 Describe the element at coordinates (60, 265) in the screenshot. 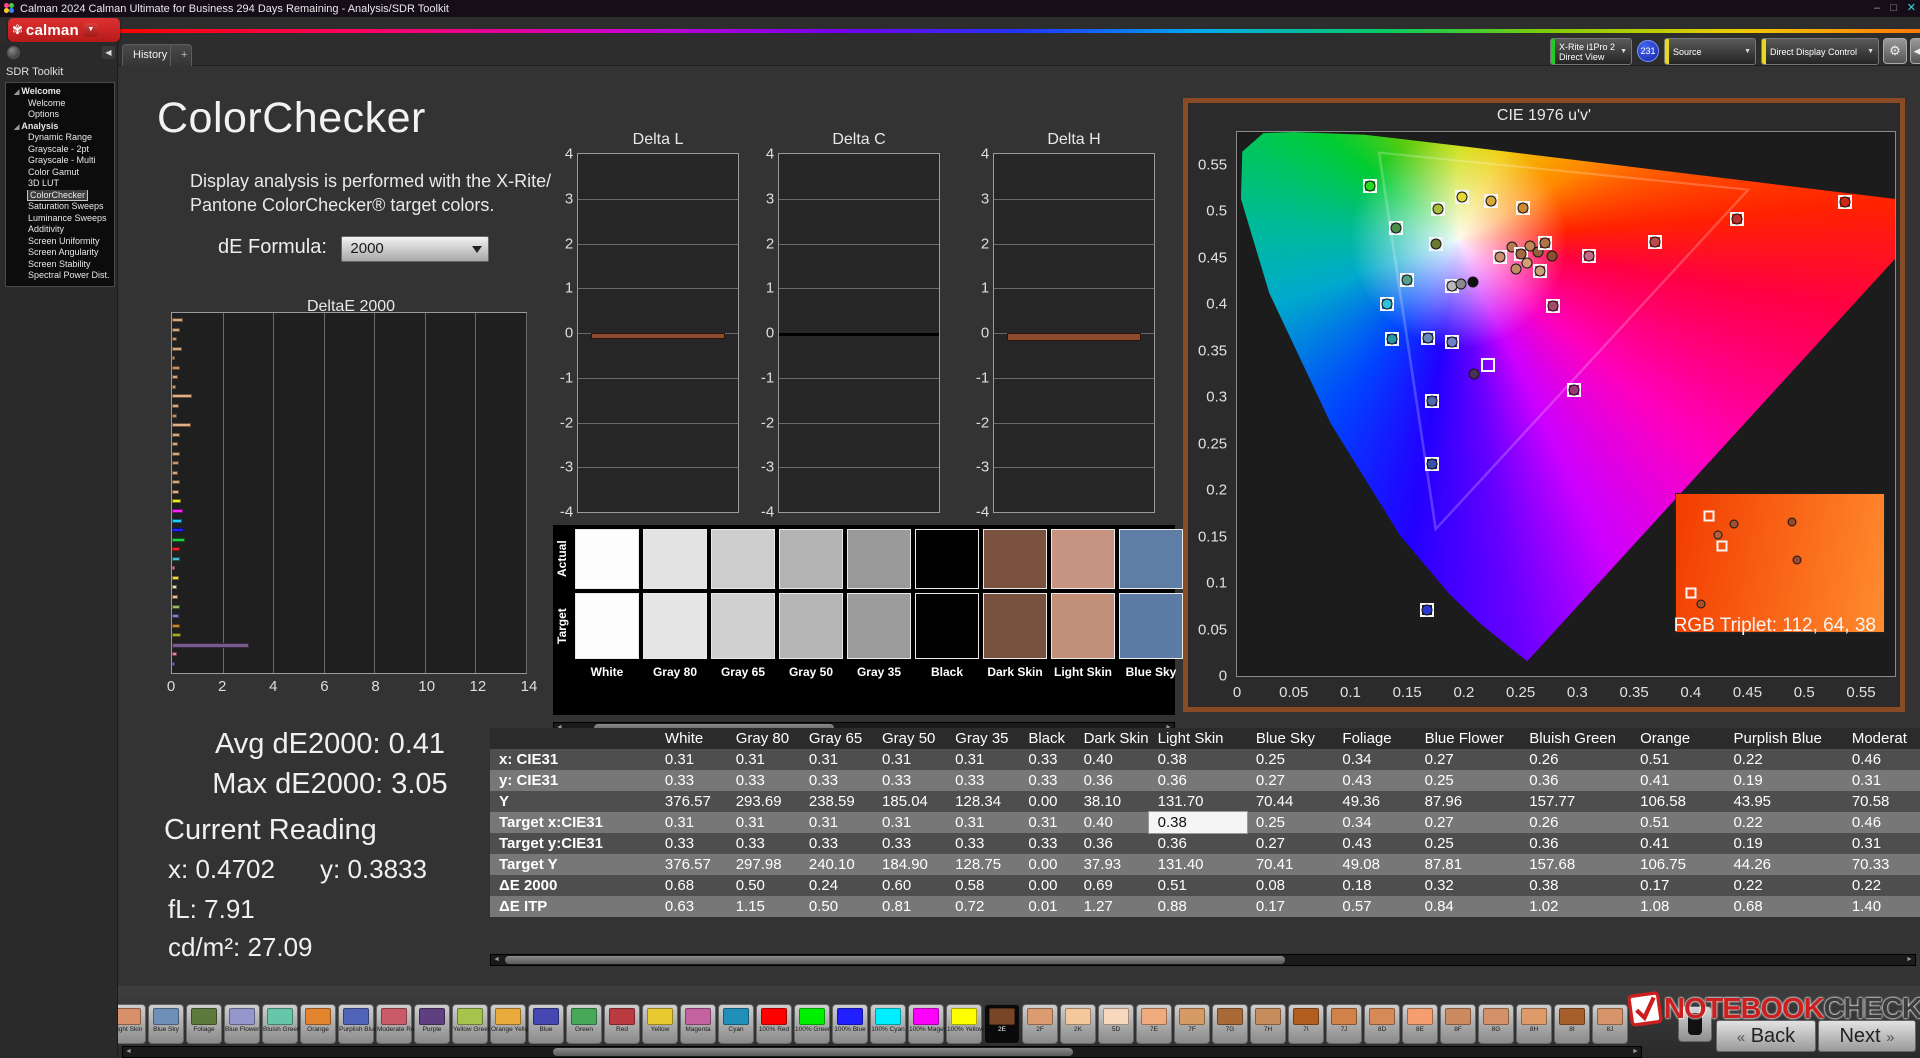

I see `sidebar-item-screen-stability: Screen Stability` at that location.